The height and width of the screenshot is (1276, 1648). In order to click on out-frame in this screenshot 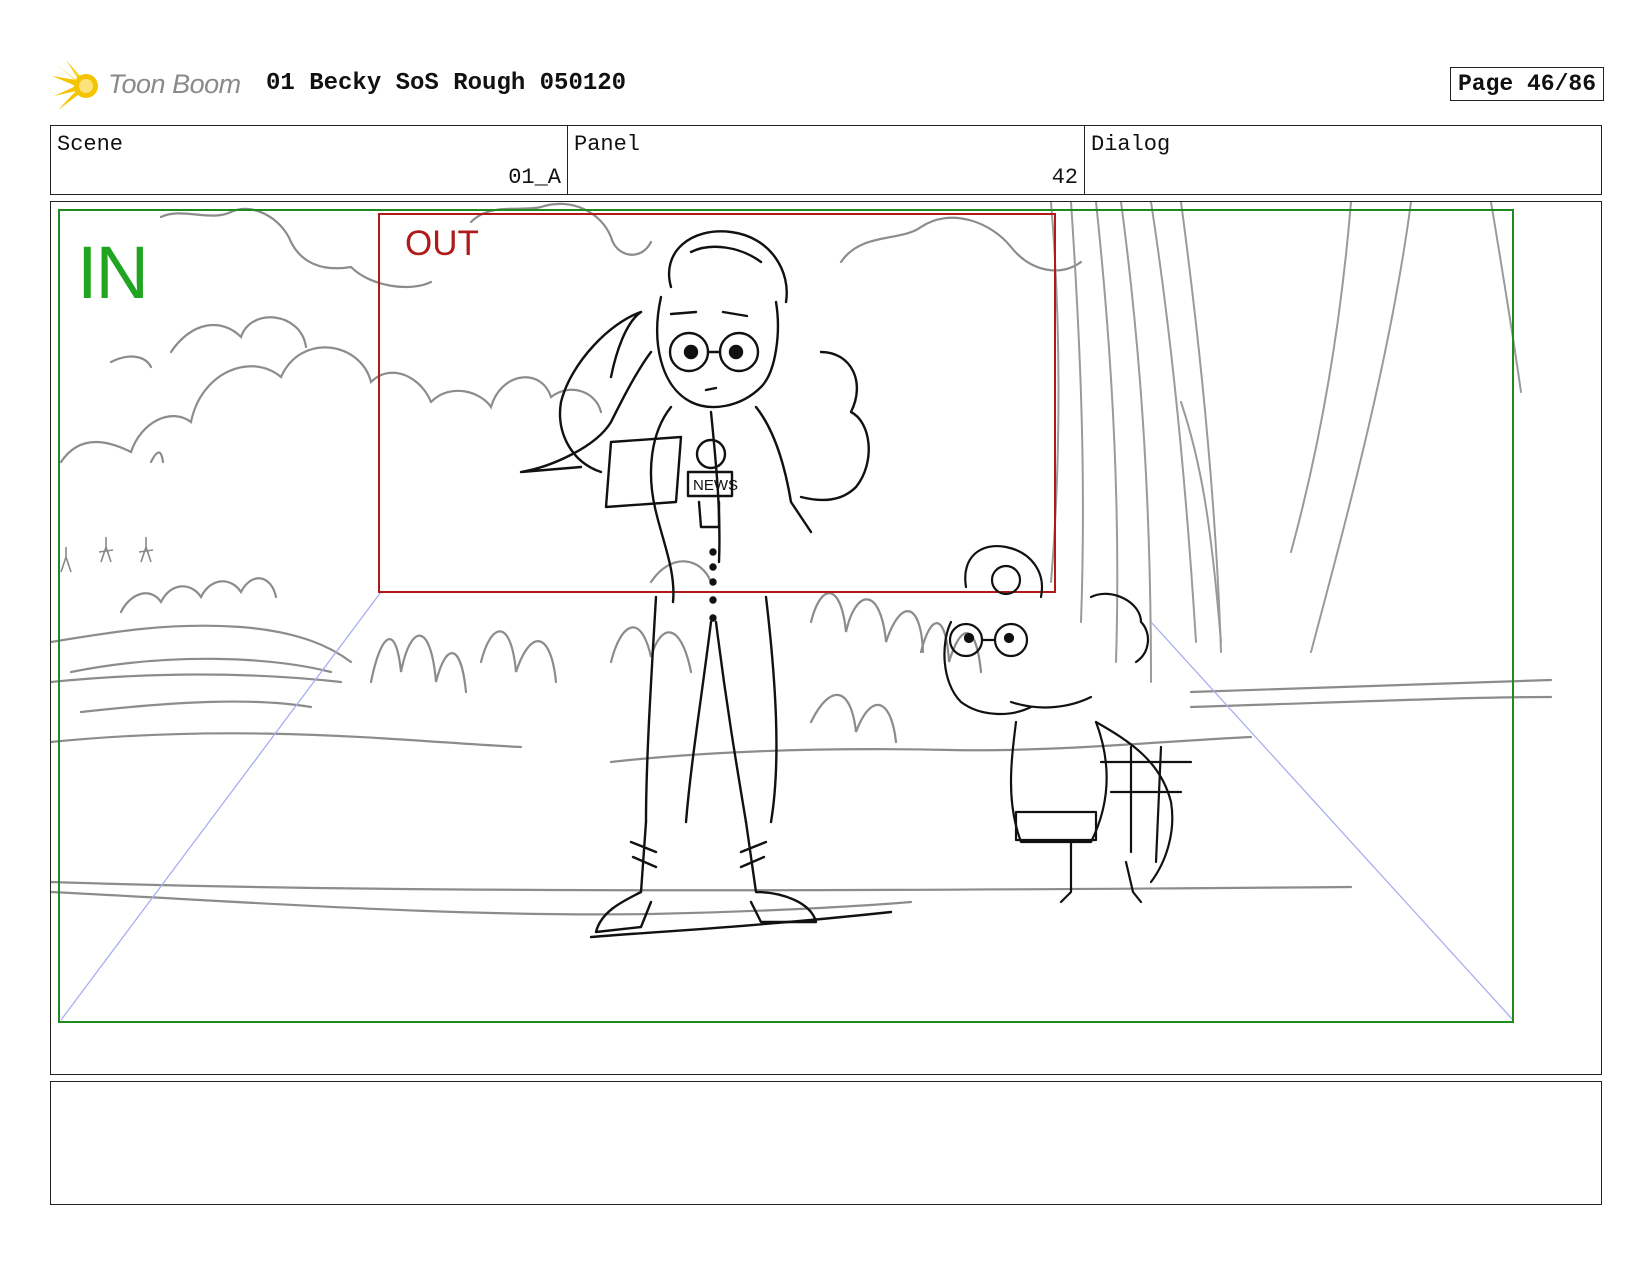, I will do `click(717, 403)`.